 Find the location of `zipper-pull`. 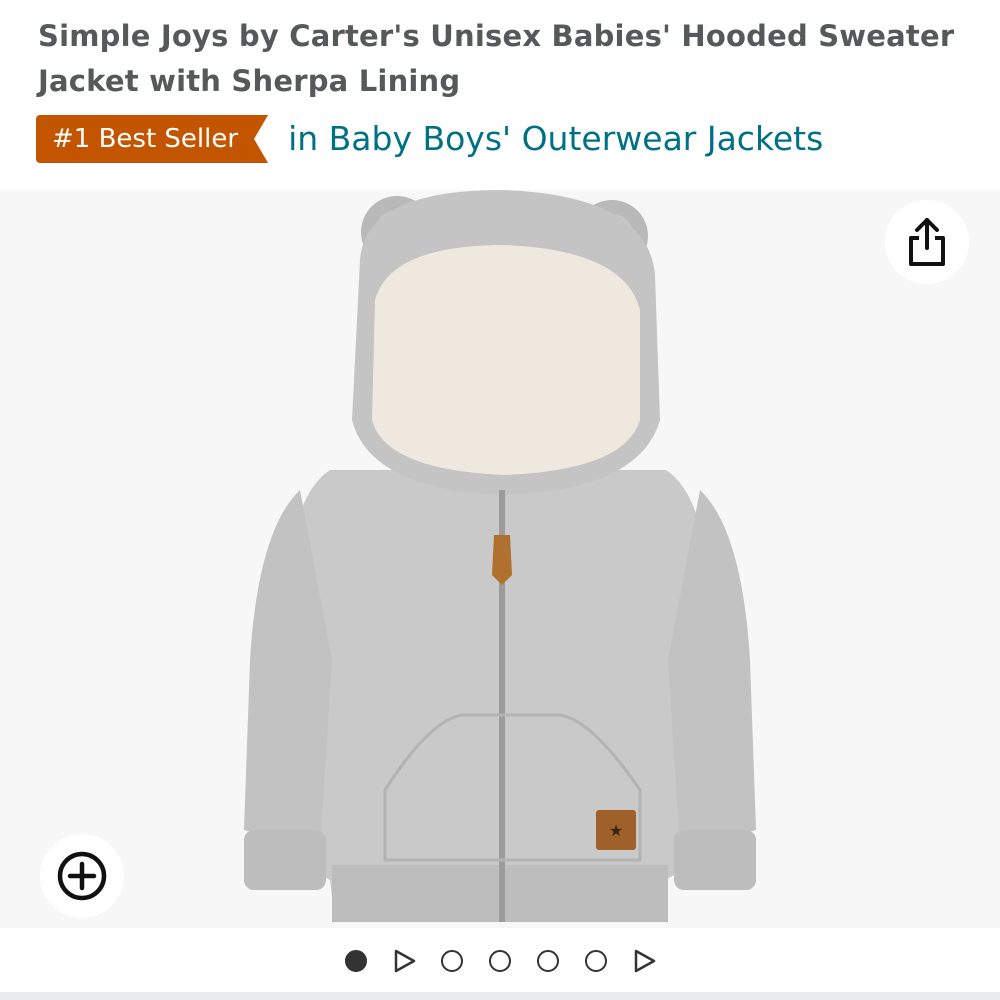

zipper-pull is located at coordinates (502, 560).